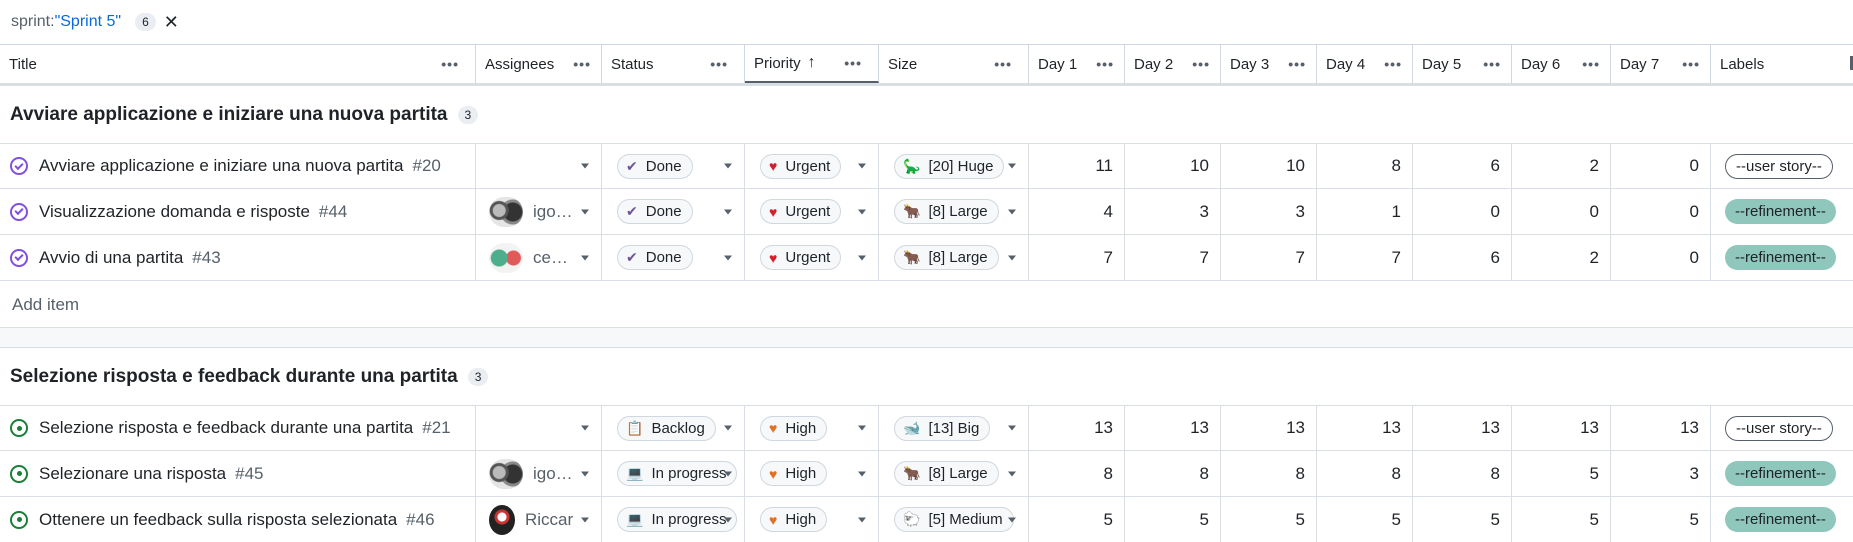  I want to click on filter-query: sprint:"Sprint 5", so click(66, 22).